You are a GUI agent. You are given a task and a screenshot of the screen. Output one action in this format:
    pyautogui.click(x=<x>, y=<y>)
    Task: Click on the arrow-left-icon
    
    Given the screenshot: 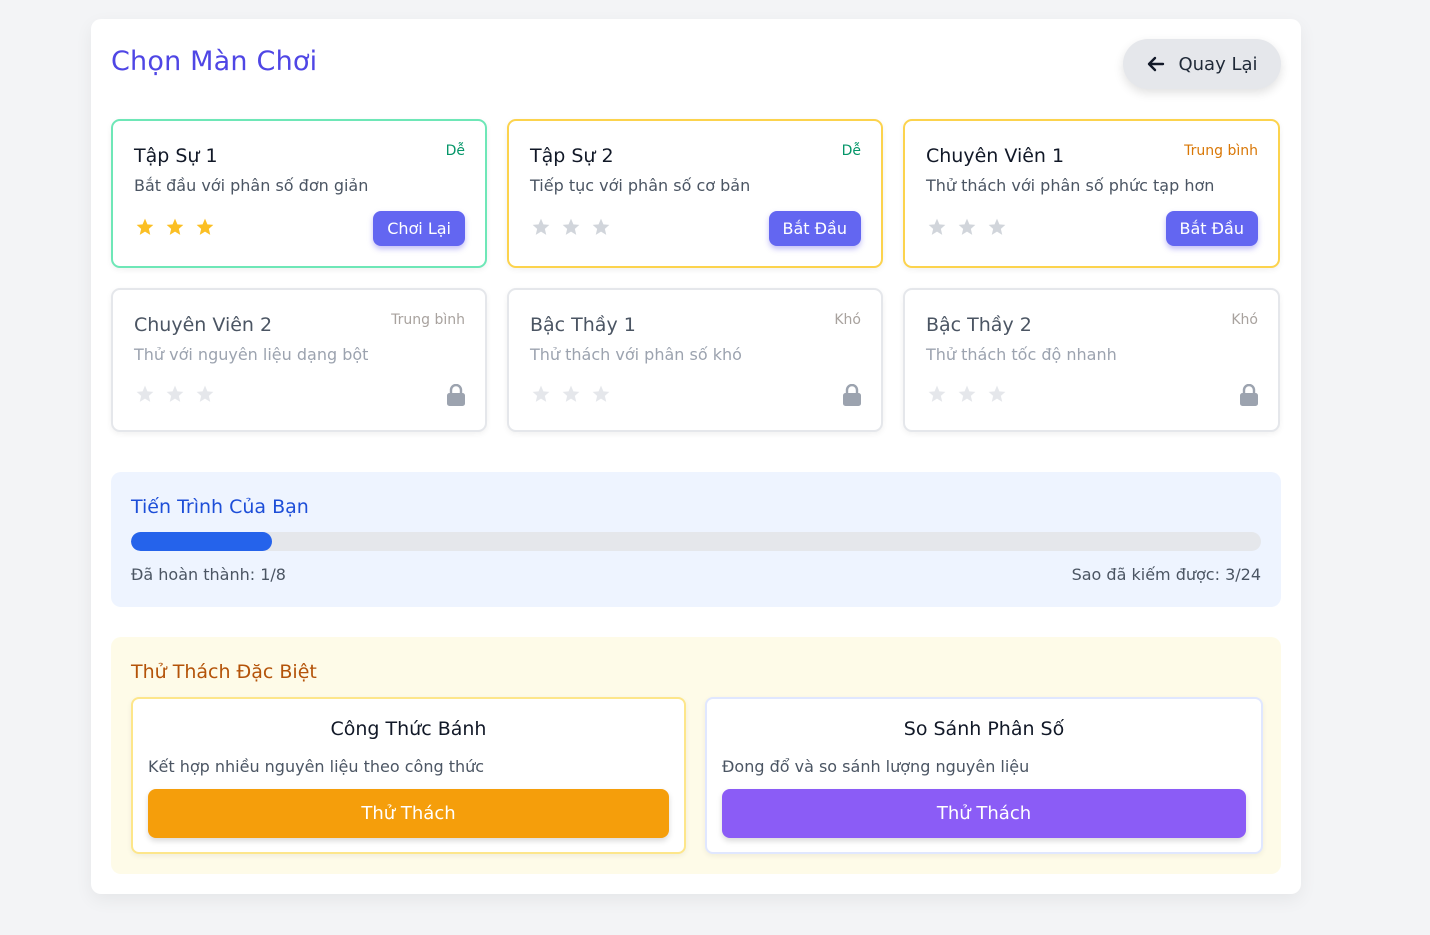 What is the action you would take?
    pyautogui.click(x=1156, y=64)
    